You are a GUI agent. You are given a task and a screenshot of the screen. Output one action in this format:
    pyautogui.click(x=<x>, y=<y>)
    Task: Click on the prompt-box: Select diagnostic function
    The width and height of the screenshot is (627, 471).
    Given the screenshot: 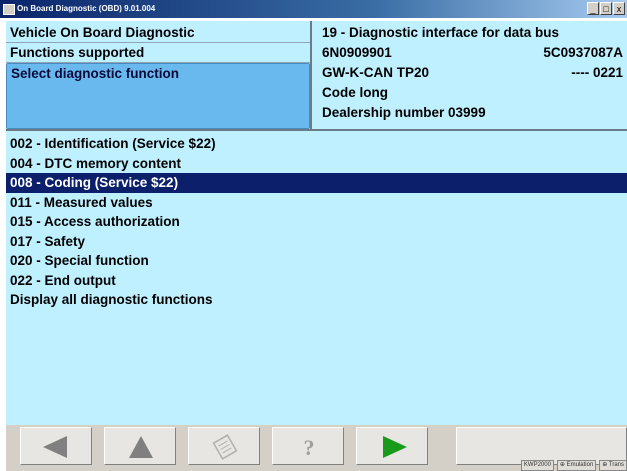 What is the action you would take?
    pyautogui.click(x=158, y=96)
    